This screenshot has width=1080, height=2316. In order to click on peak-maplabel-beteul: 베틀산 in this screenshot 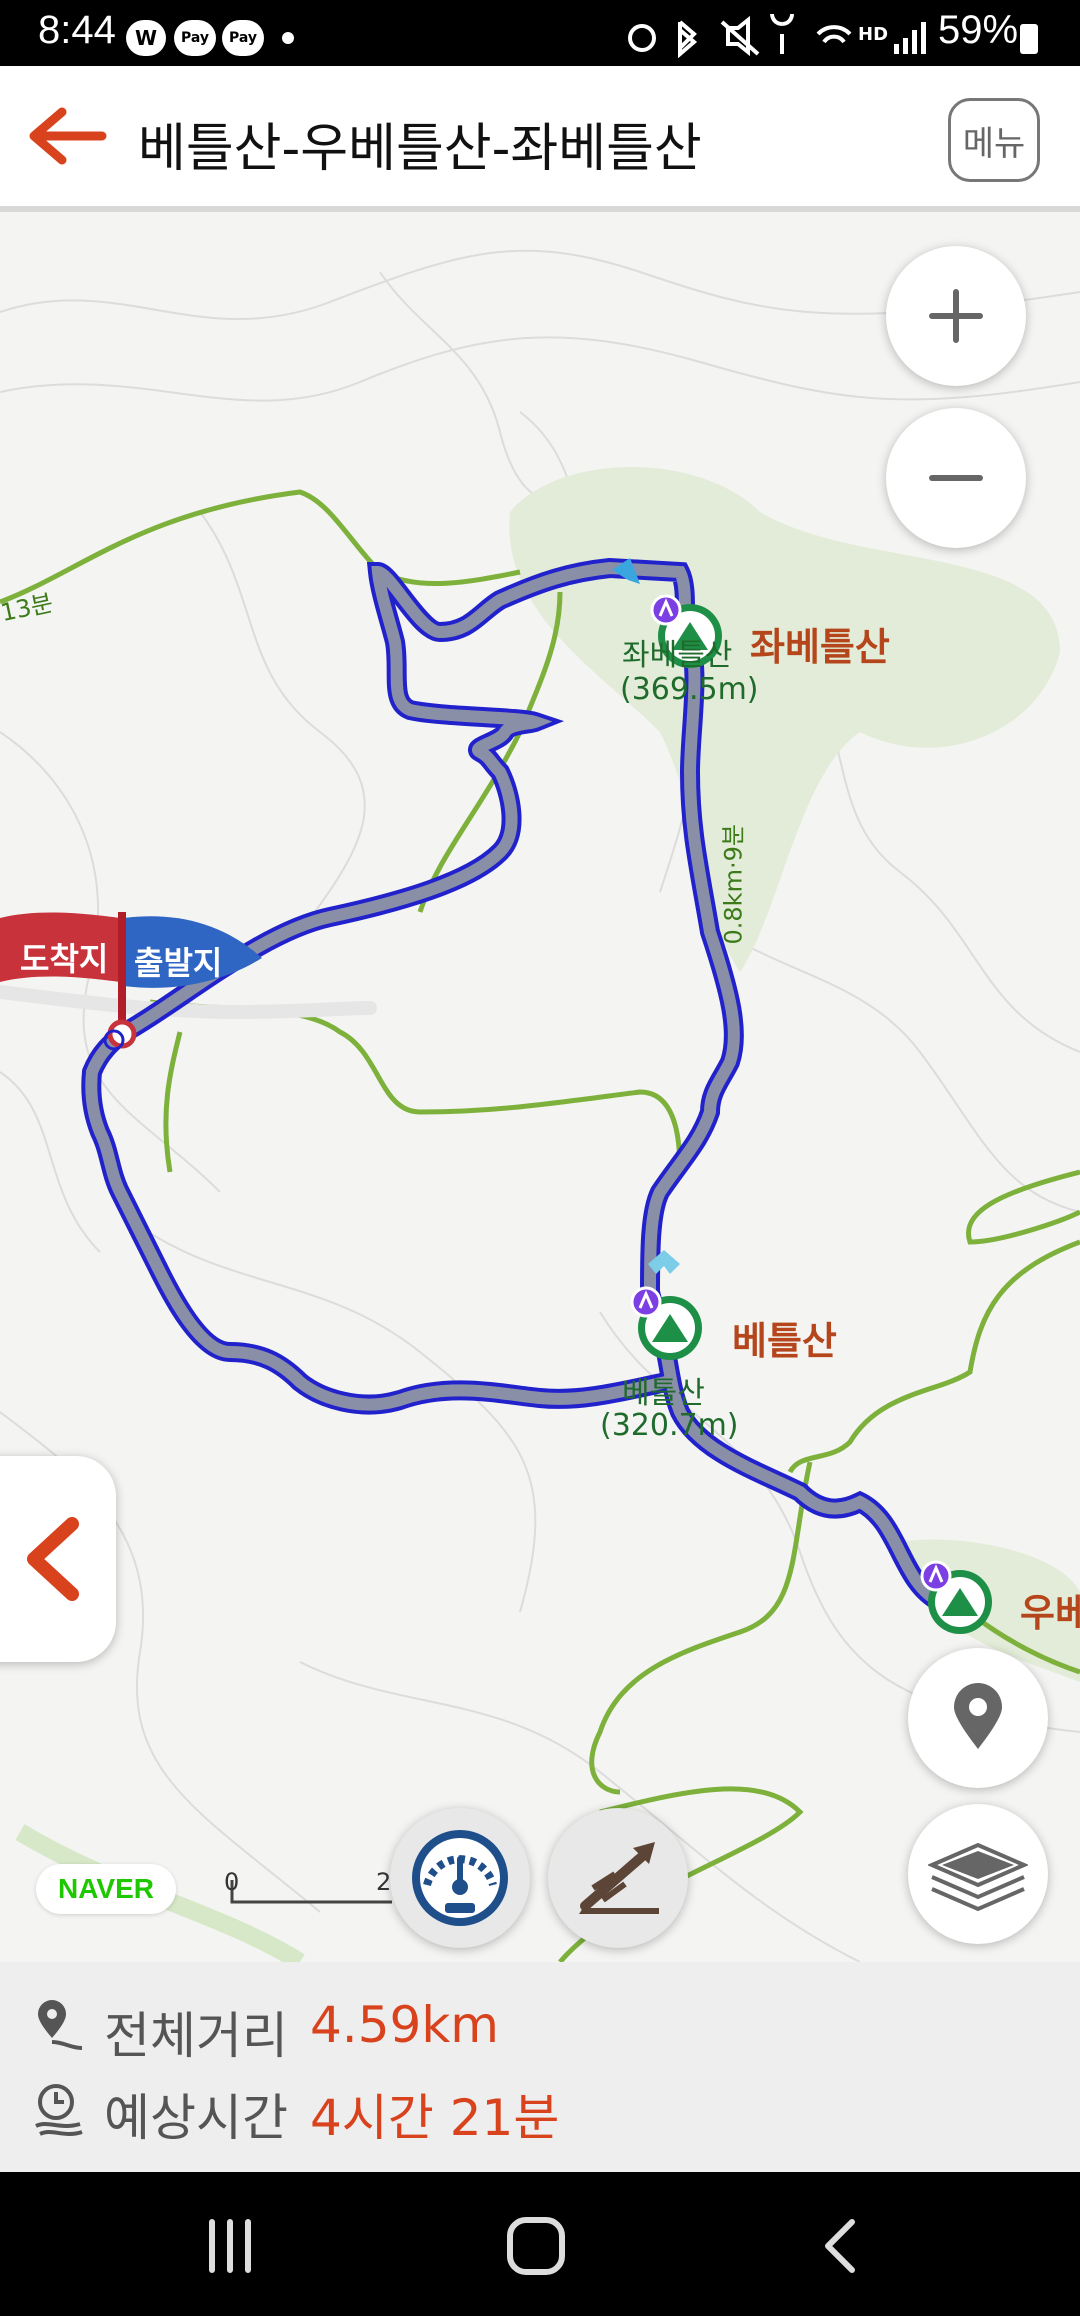, I will do `click(663, 1393)`.